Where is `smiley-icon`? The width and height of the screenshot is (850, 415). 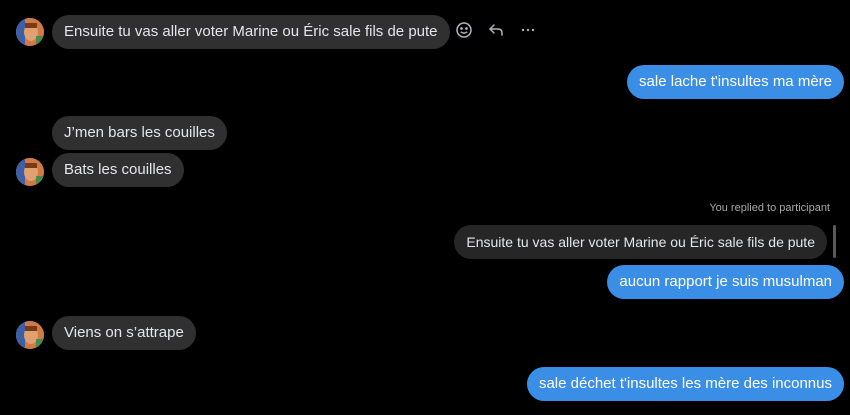 smiley-icon is located at coordinates (464, 30).